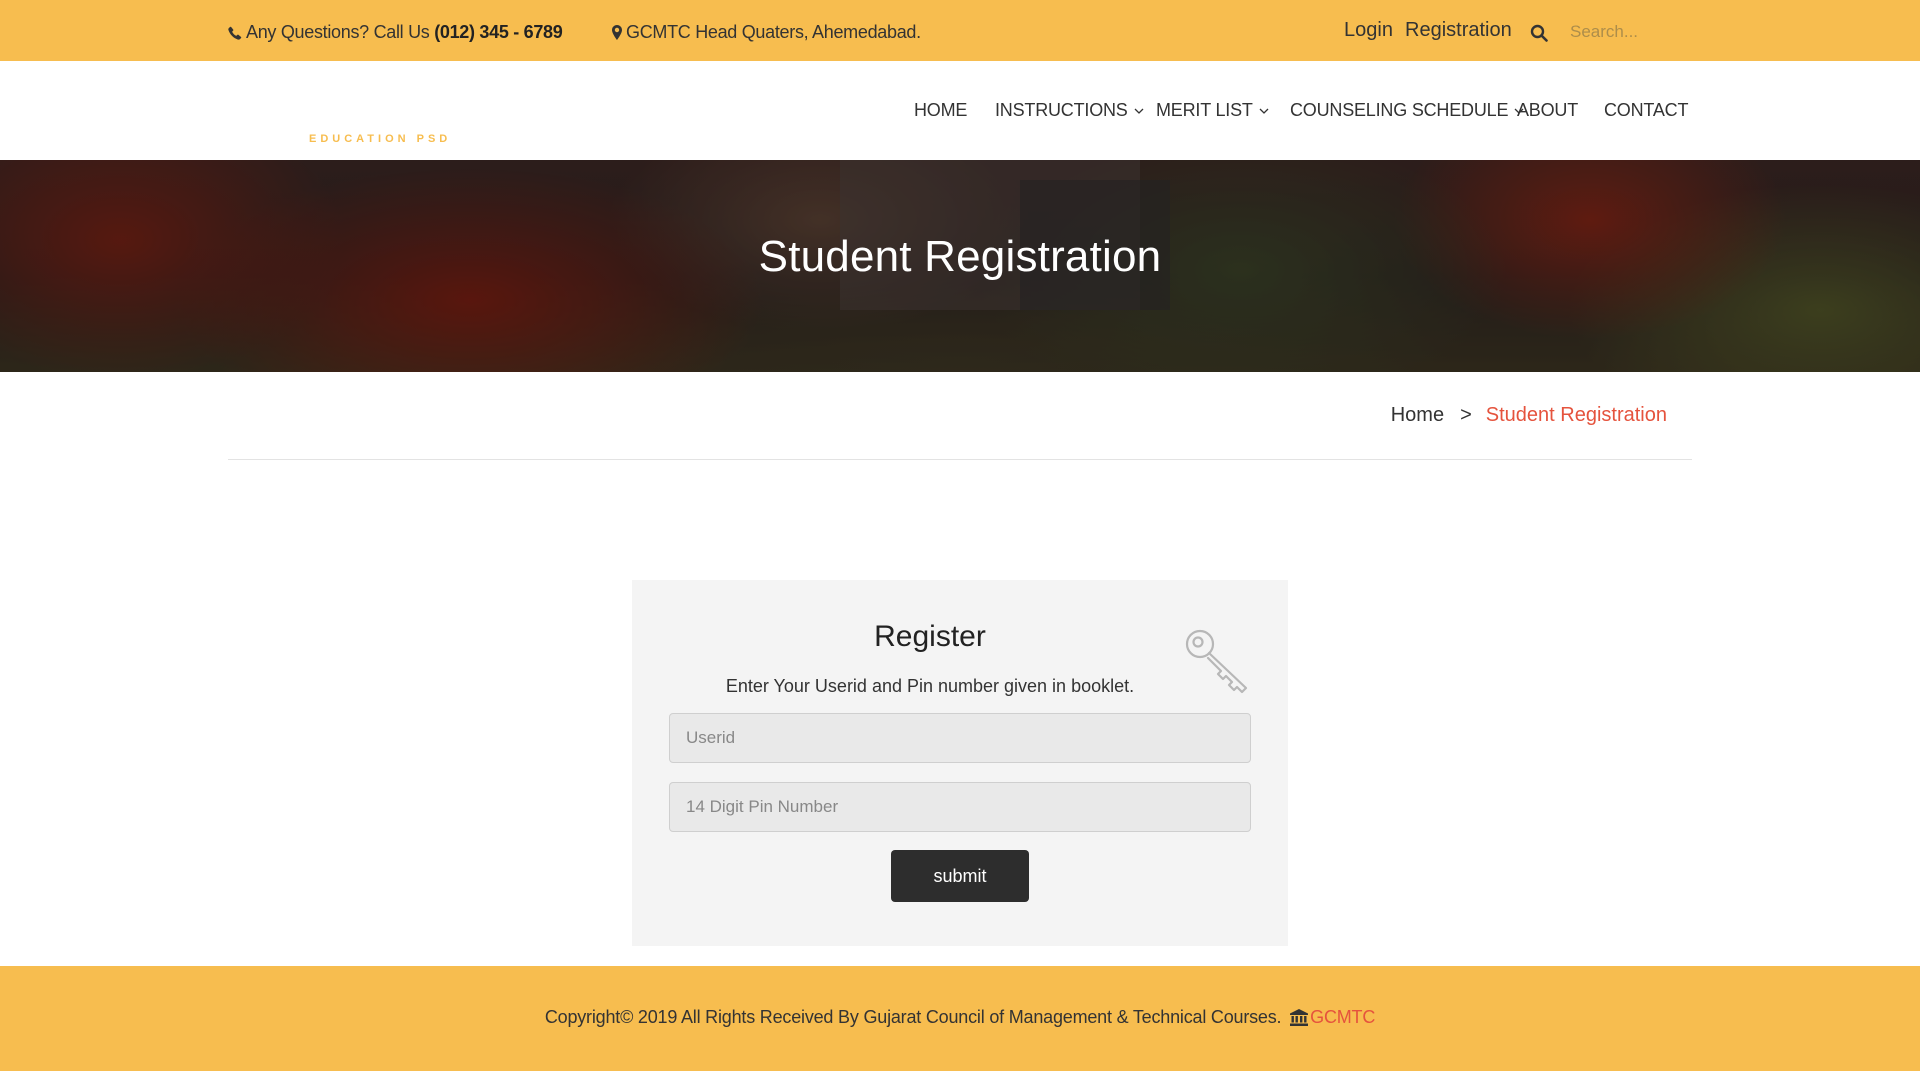  What do you see at coordinates (960, 738) in the screenshot?
I see `userid-input` at bounding box center [960, 738].